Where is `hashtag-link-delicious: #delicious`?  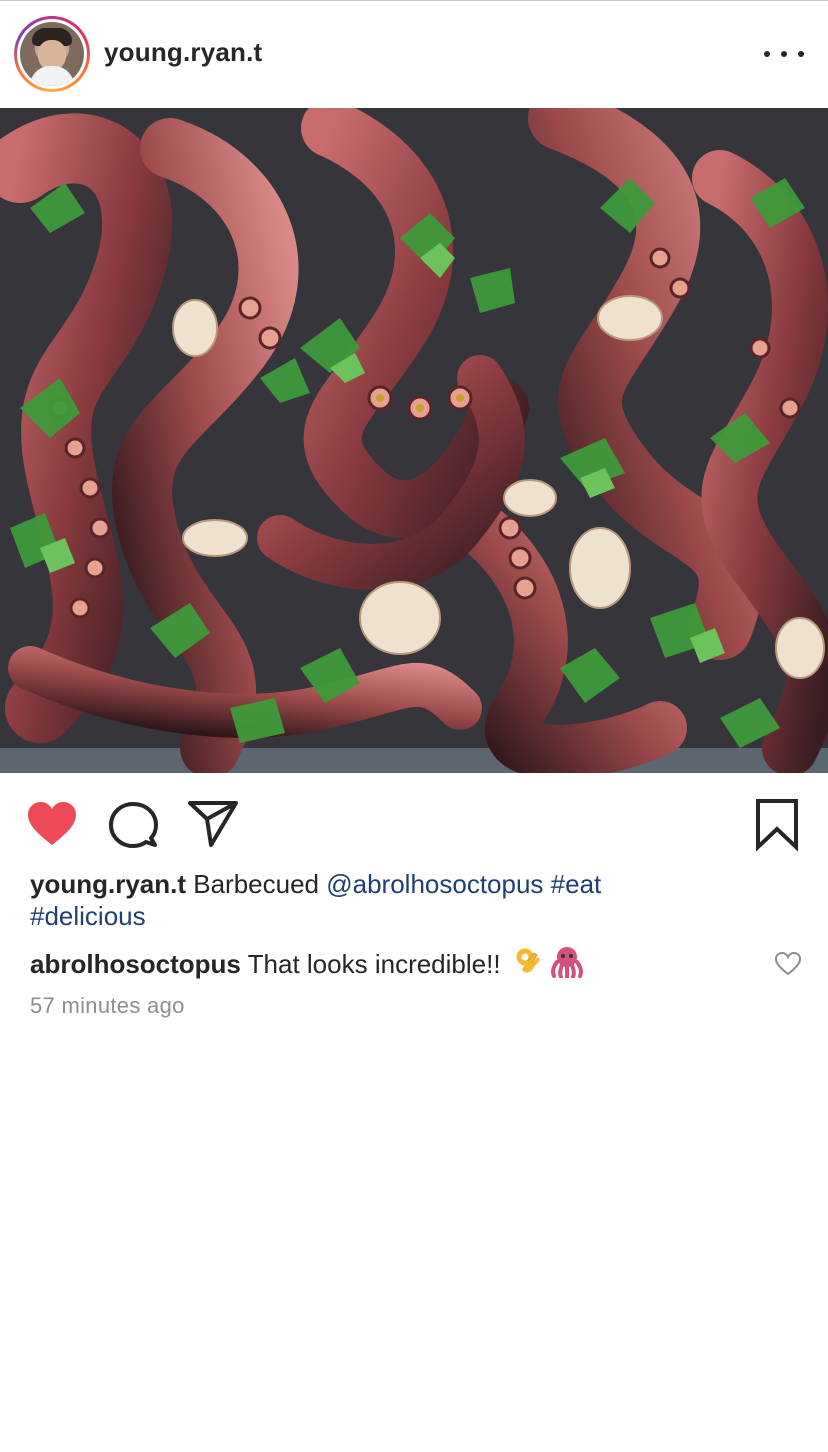
hashtag-link-delicious: #delicious is located at coordinates (88, 916).